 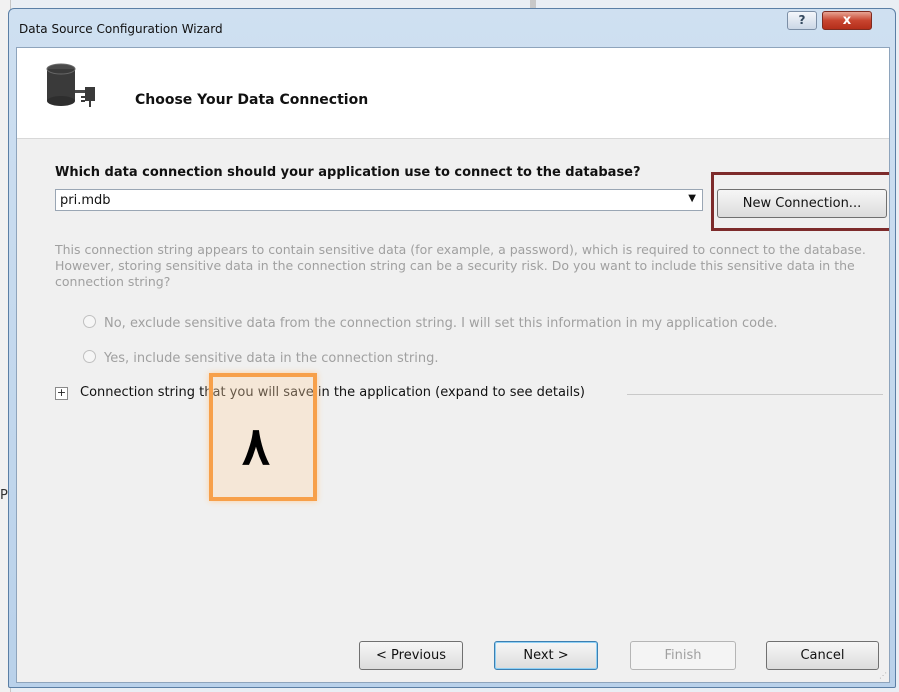 I want to click on help-button: ?, so click(x=802, y=20).